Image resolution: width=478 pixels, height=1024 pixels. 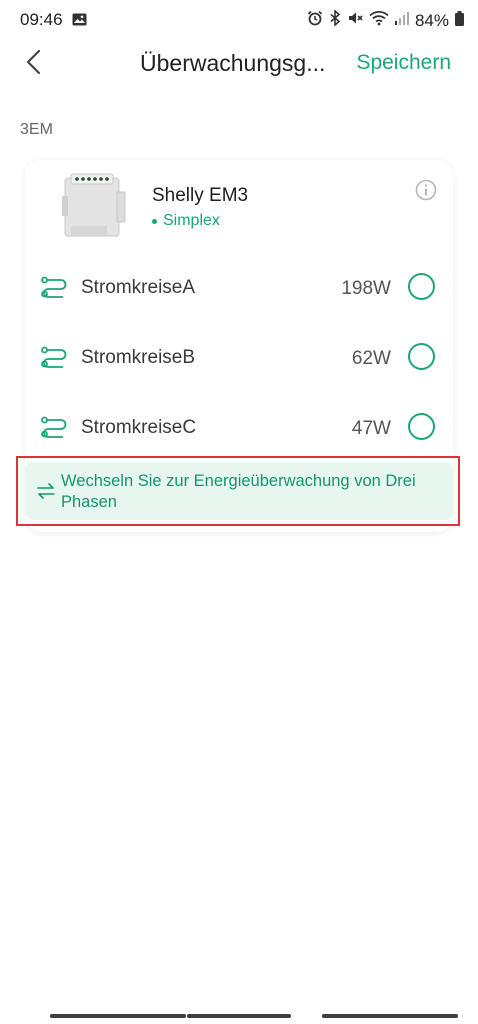 I want to click on photo-icon, so click(x=79, y=22).